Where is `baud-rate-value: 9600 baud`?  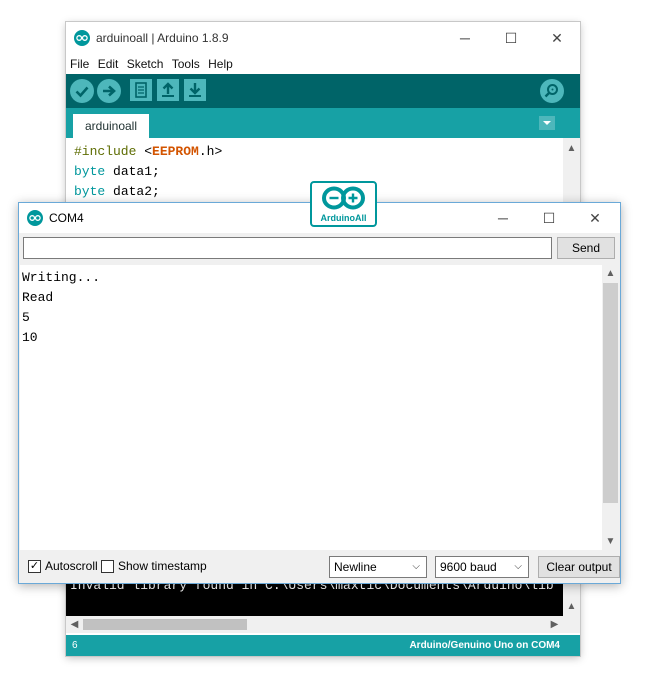 baud-rate-value: 9600 baud is located at coordinates (468, 567).